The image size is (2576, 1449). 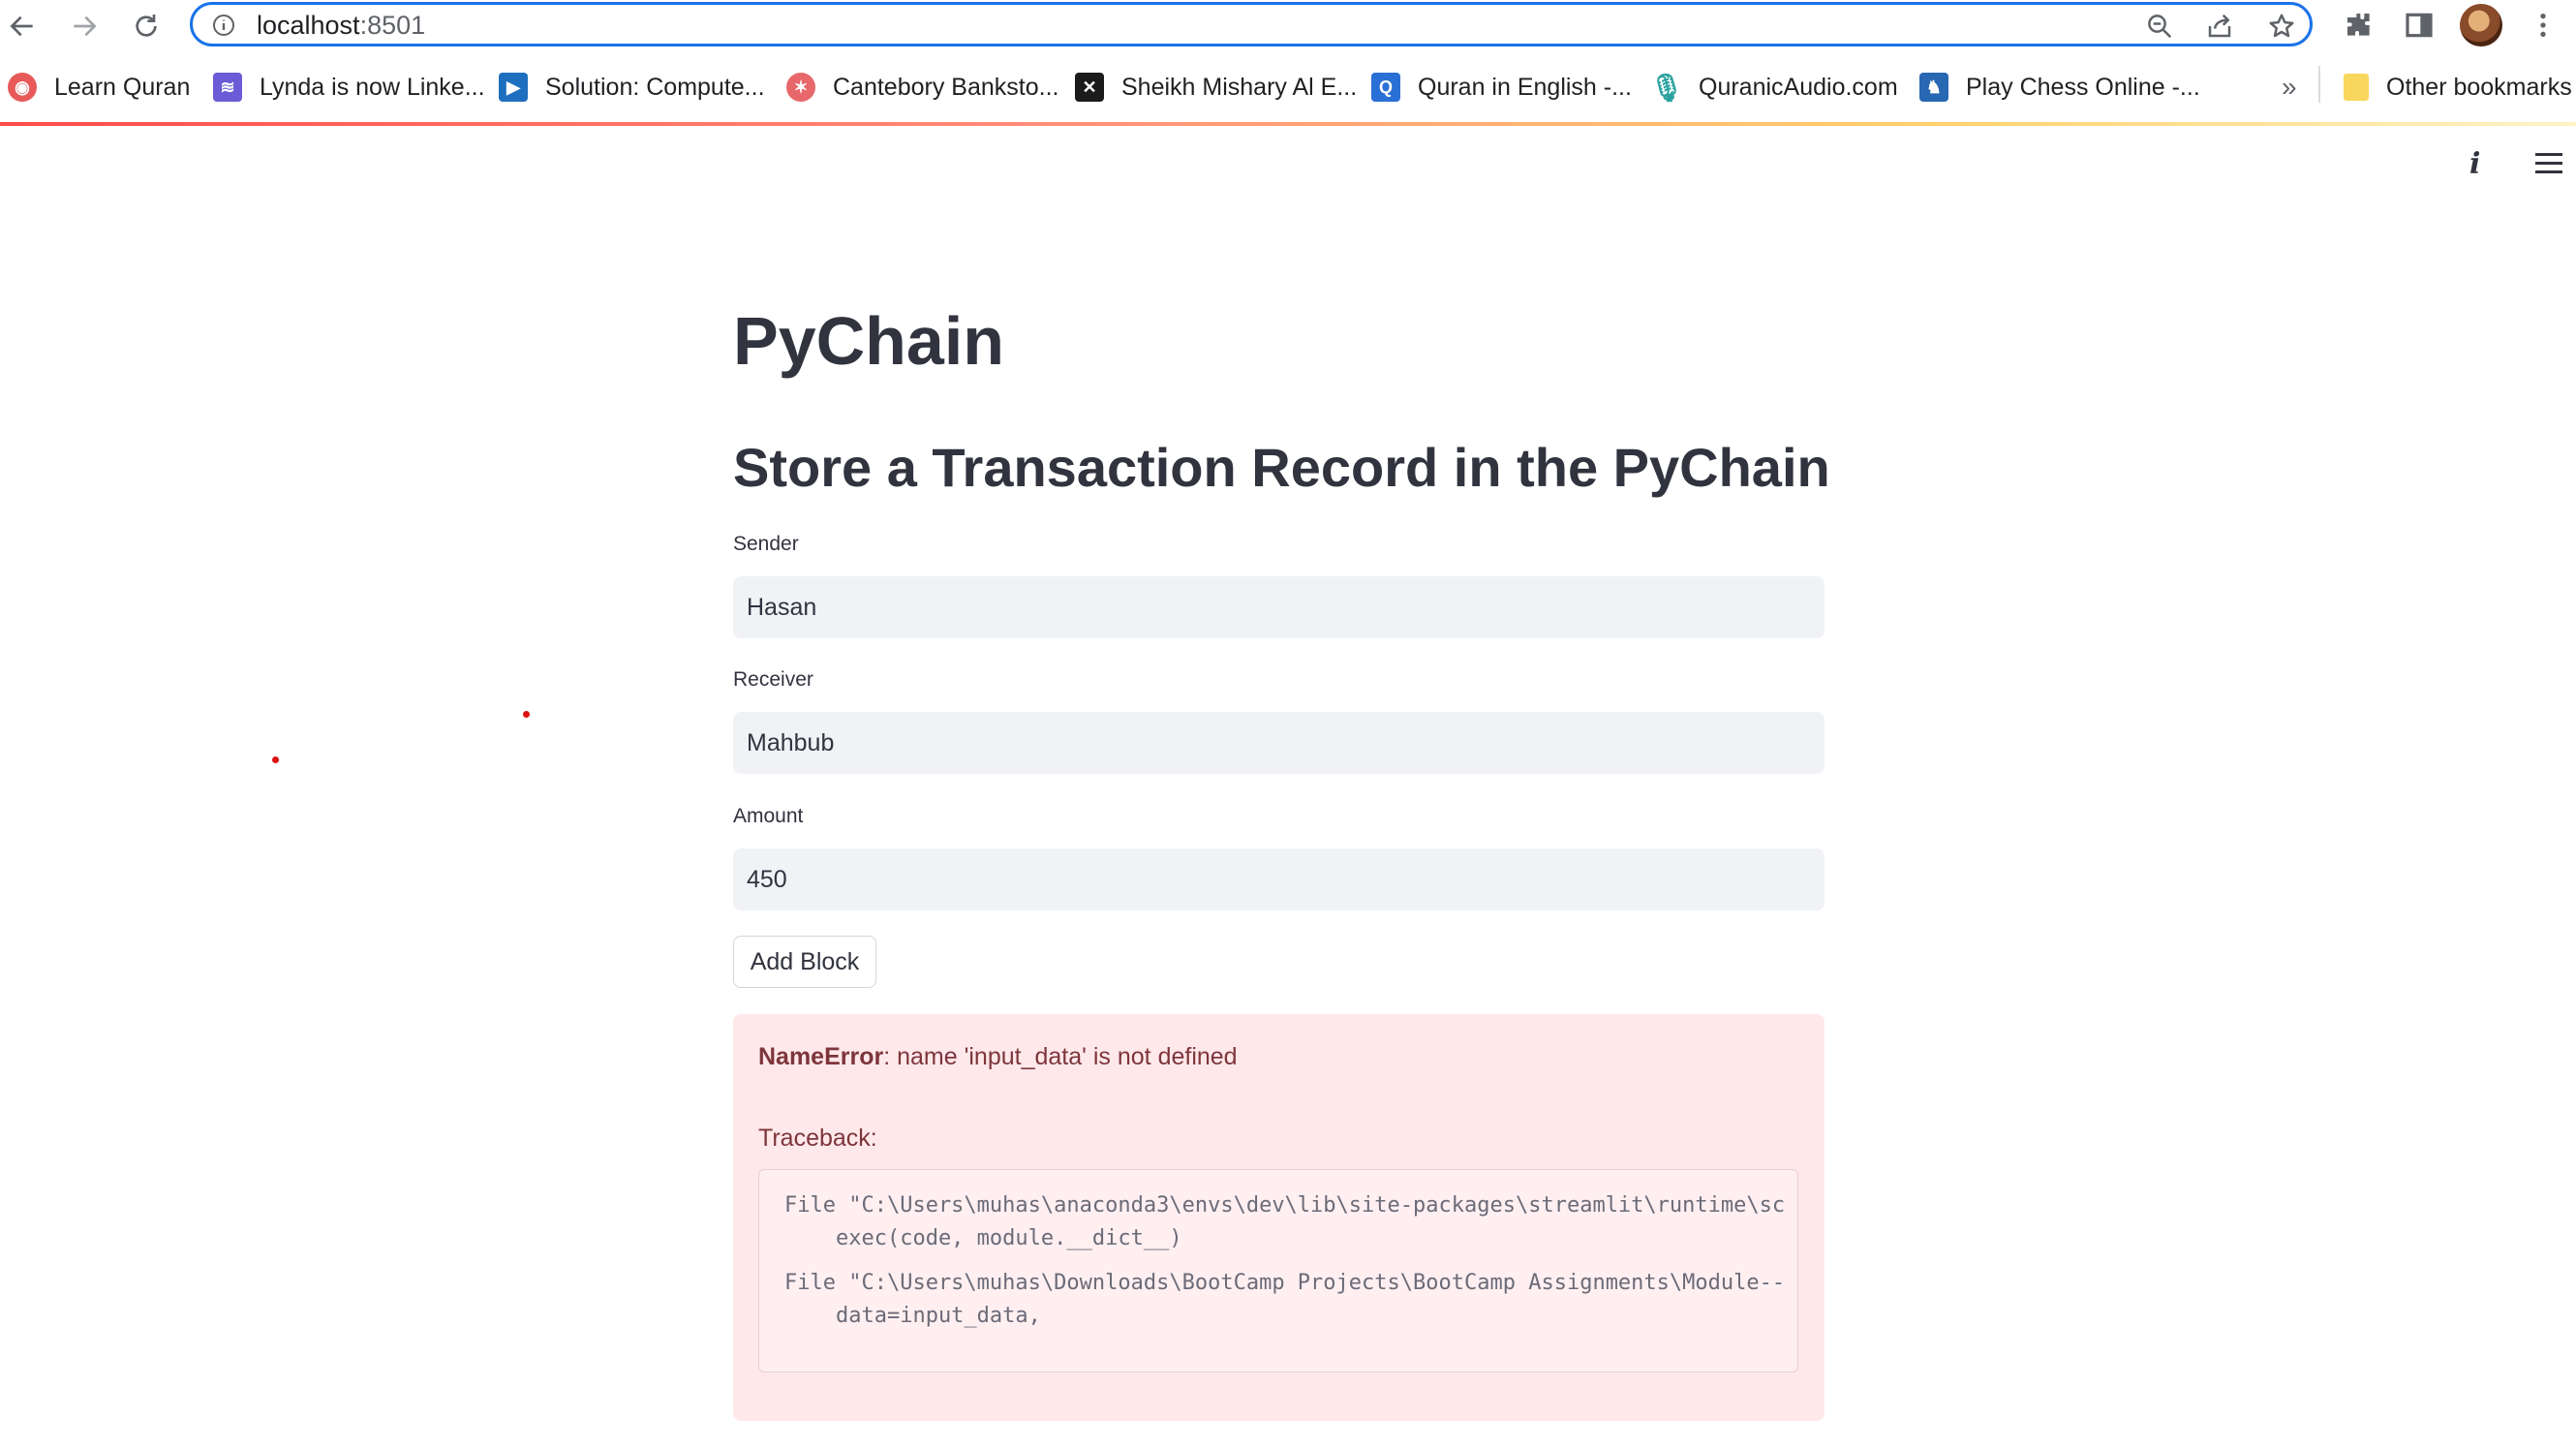 I want to click on reload-icon, so click(x=146, y=26).